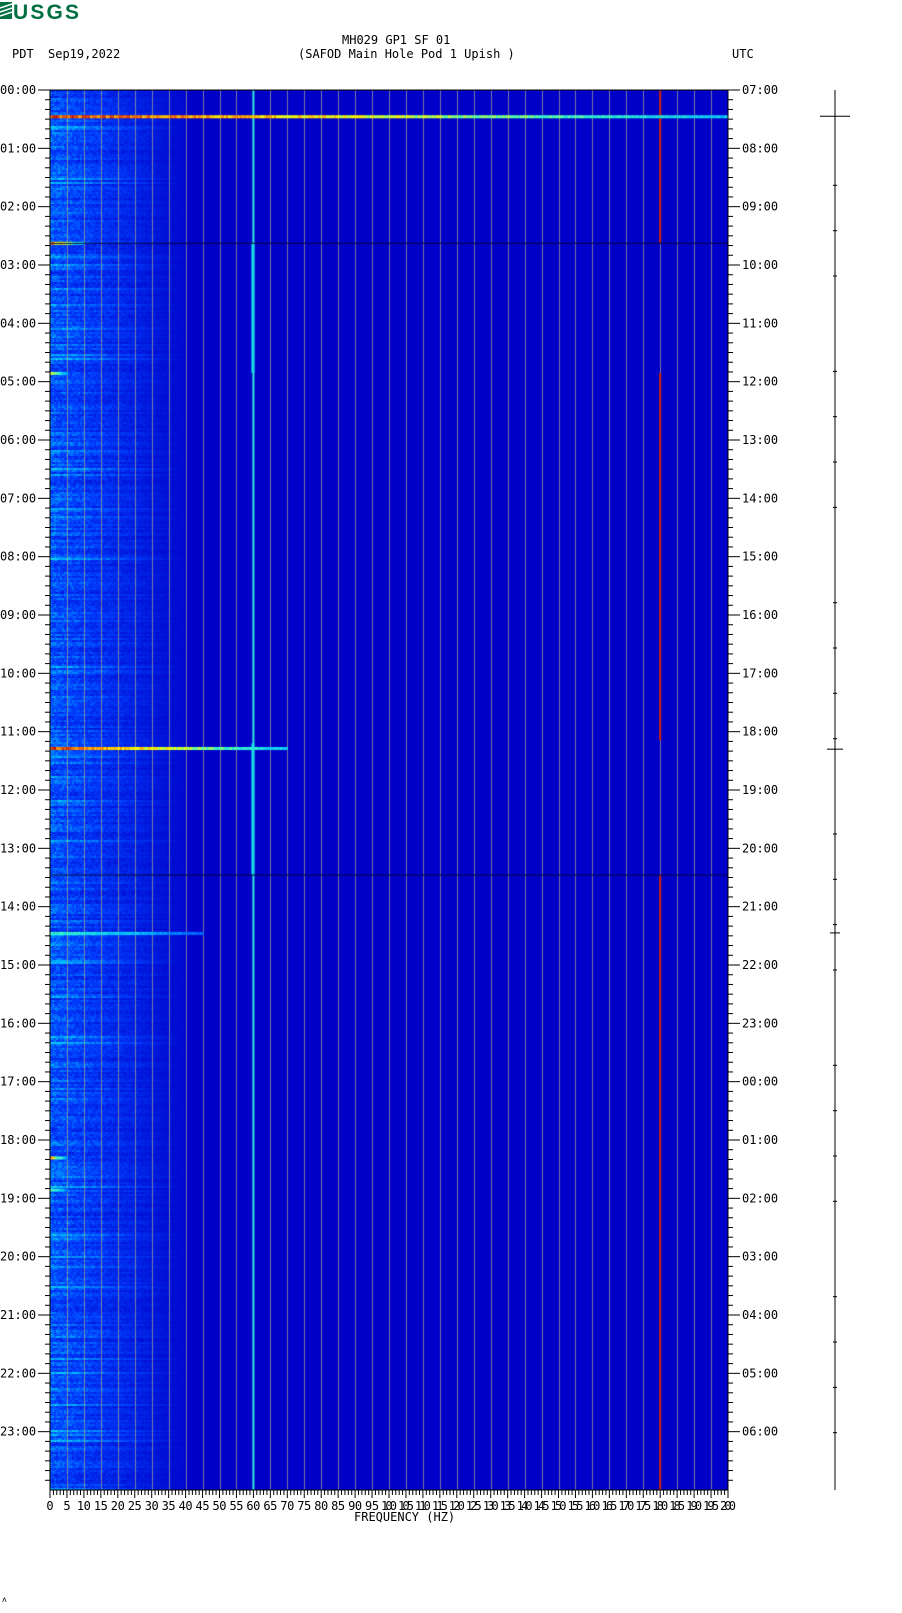 Image resolution: width=902 pixels, height=1613 pixels. What do you see at coordinates (253, 1506) in the screenshot?
I see `x-tick-label: 60` at bounding box center [253, 1506].